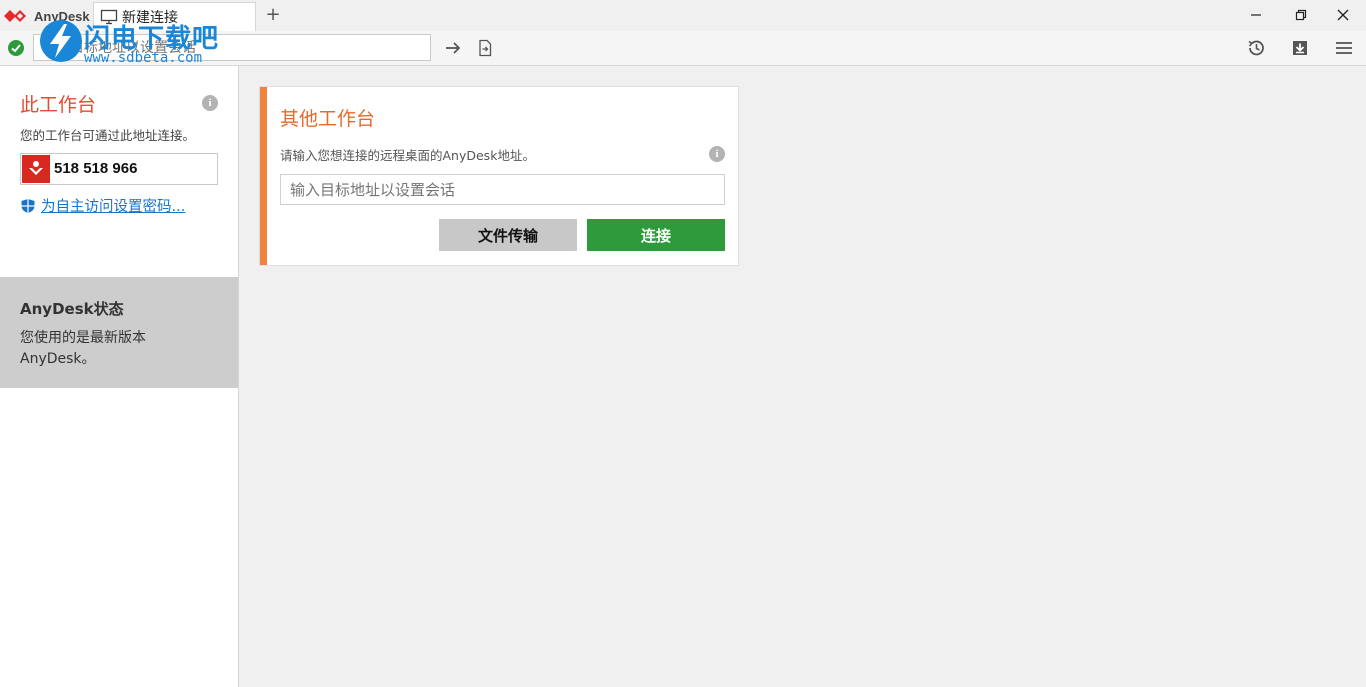 The height and width of the screenshot is (687, 1366). Describe the element at coordinates (656, 235) in the screenshot. I see `connect-button: 连接` at that location.